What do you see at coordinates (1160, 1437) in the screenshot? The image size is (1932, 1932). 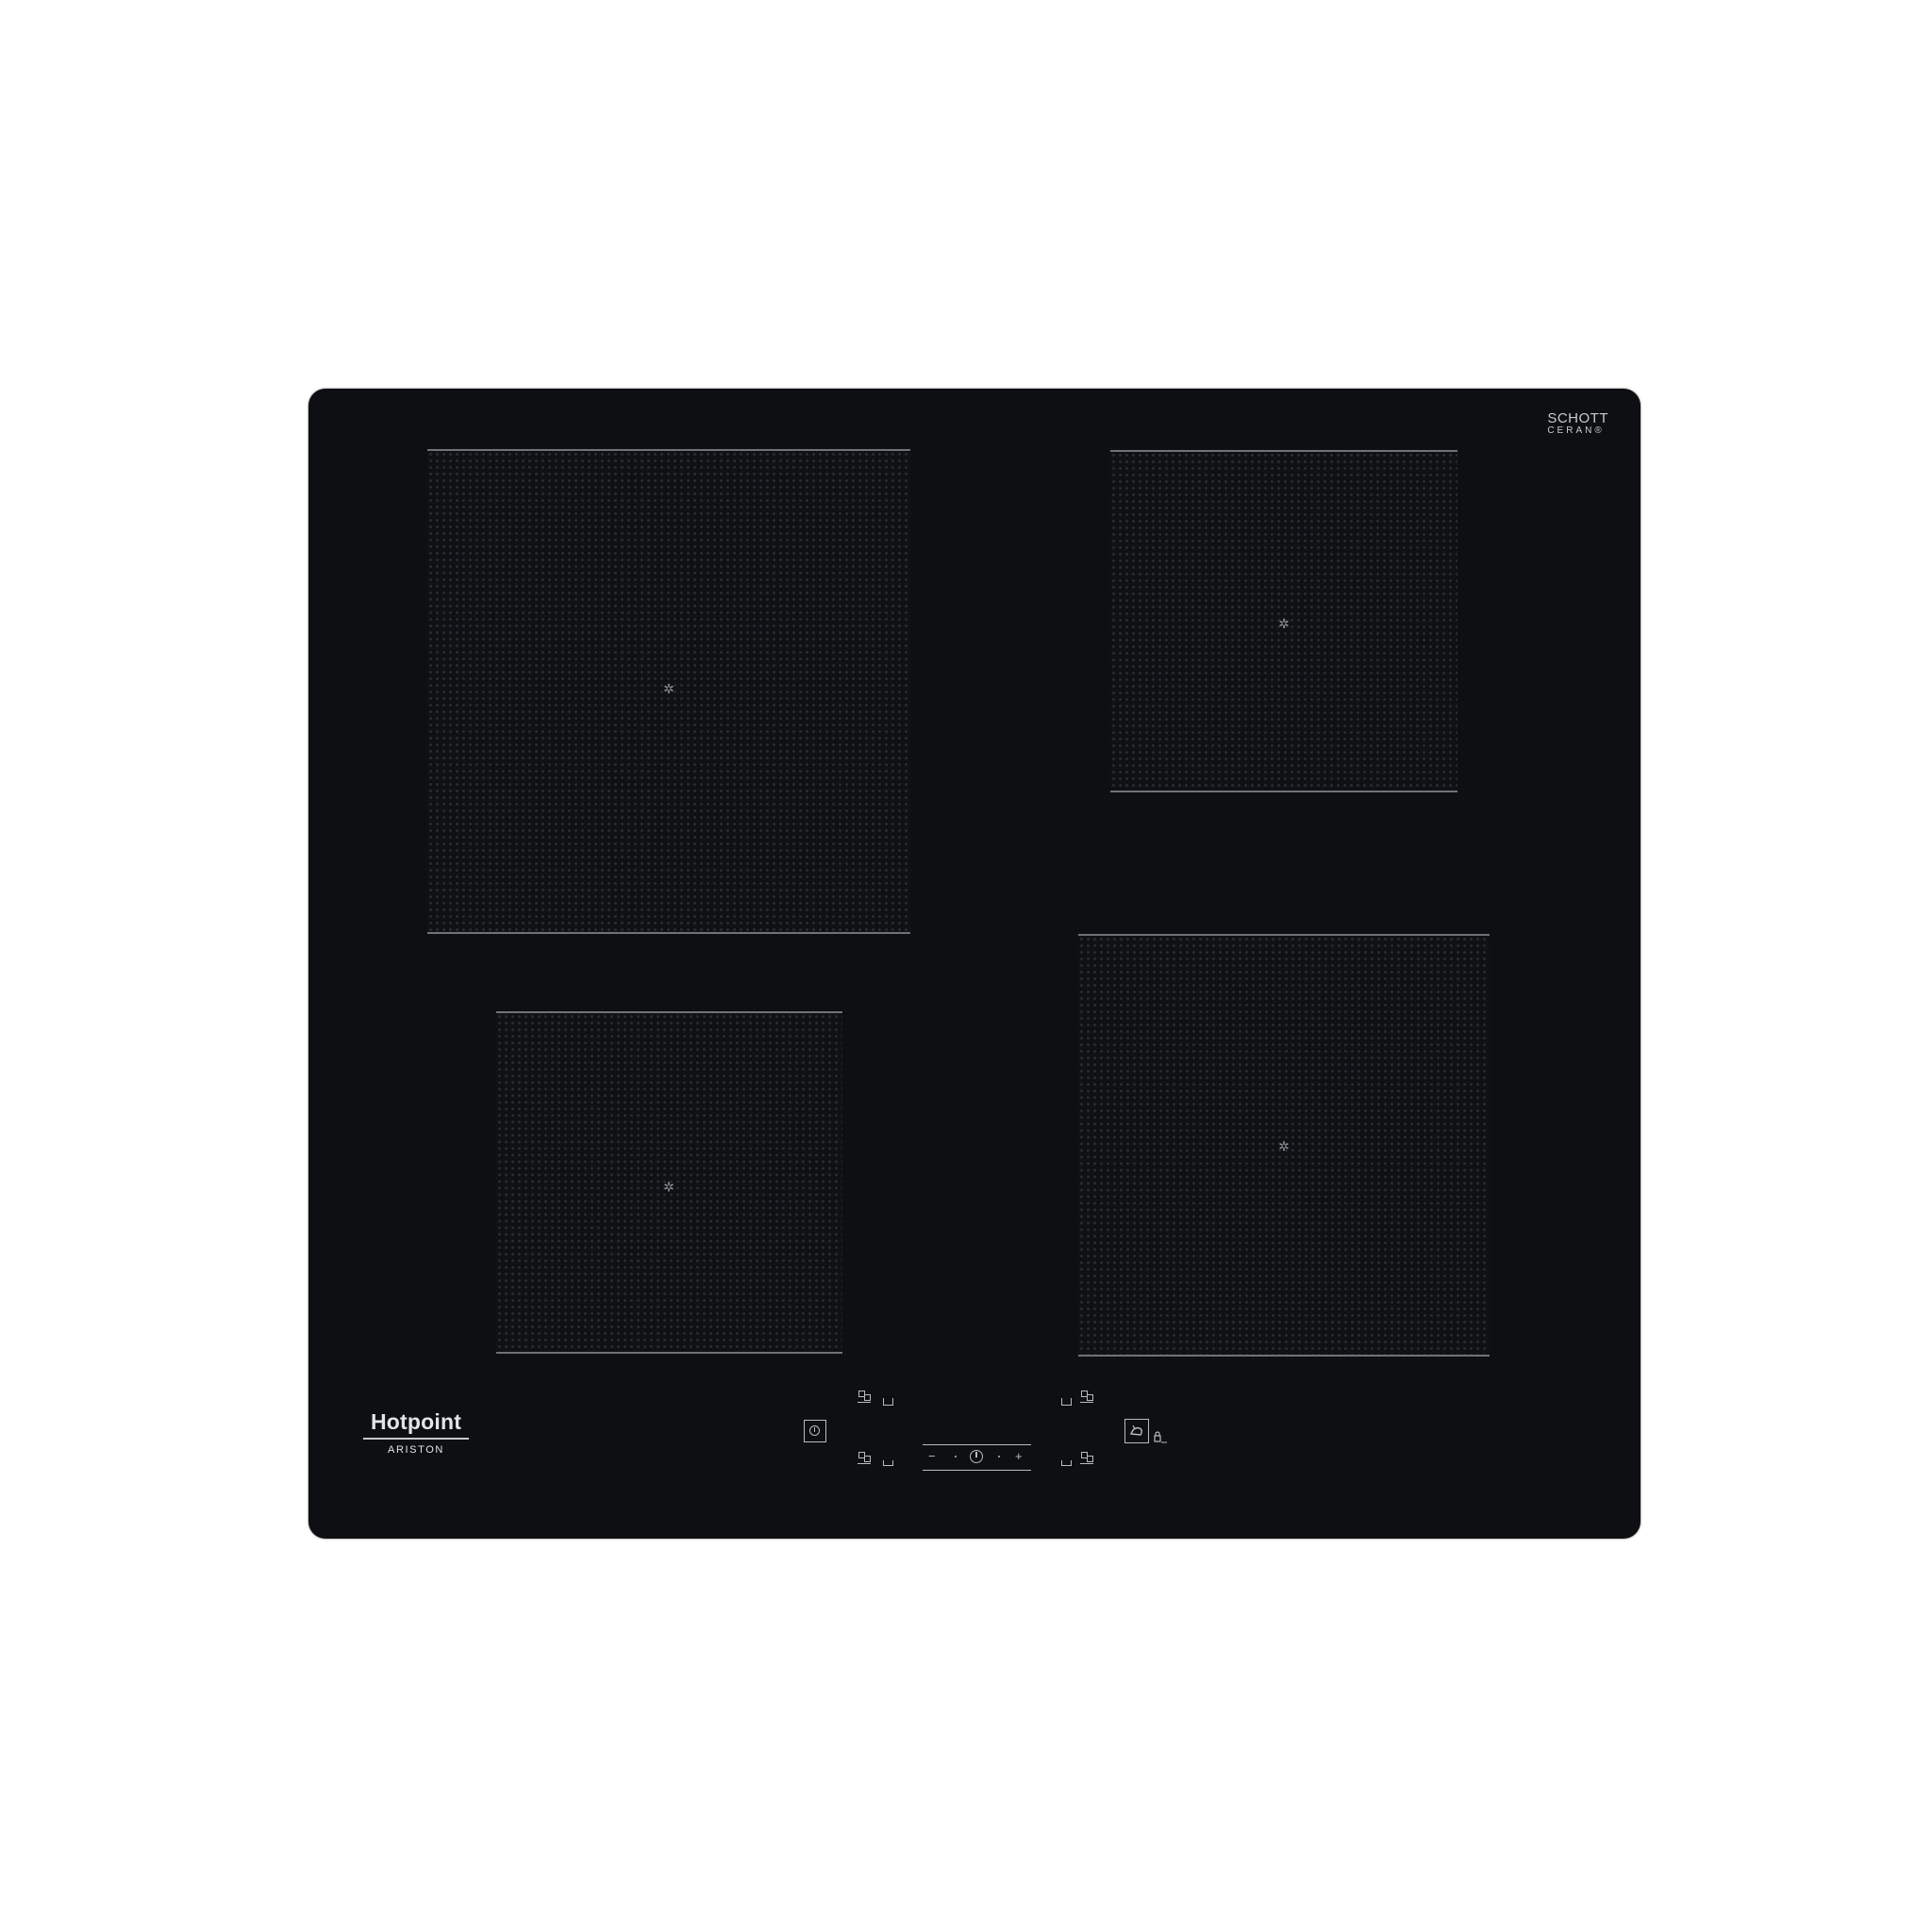 I see `lock-icon` at bounding box center [1160, 1437].